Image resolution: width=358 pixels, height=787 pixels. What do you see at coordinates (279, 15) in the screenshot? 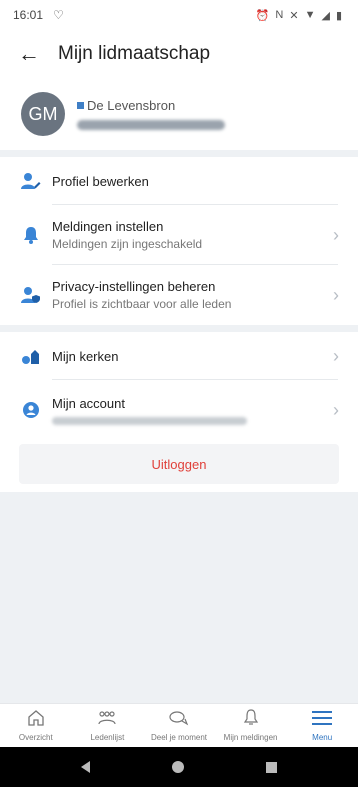
I see `nfc-icon: N` at bounding box center [279, 15].